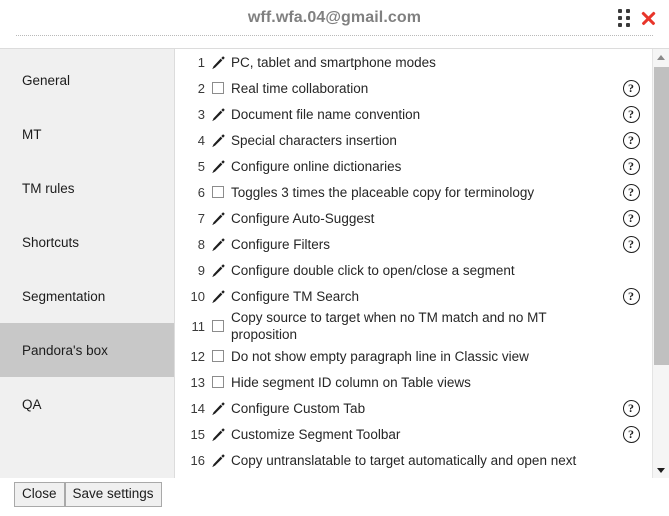  I want to click on option-index: 11, so click(198, 326).